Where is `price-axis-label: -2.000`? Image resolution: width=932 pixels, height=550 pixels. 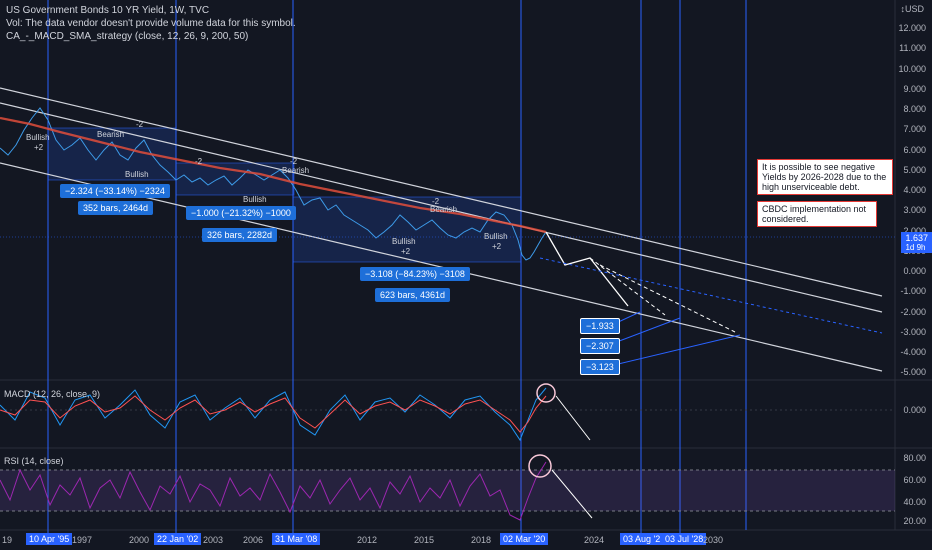 price-axis-label: -2.000 is located at coordinates (913, 311).